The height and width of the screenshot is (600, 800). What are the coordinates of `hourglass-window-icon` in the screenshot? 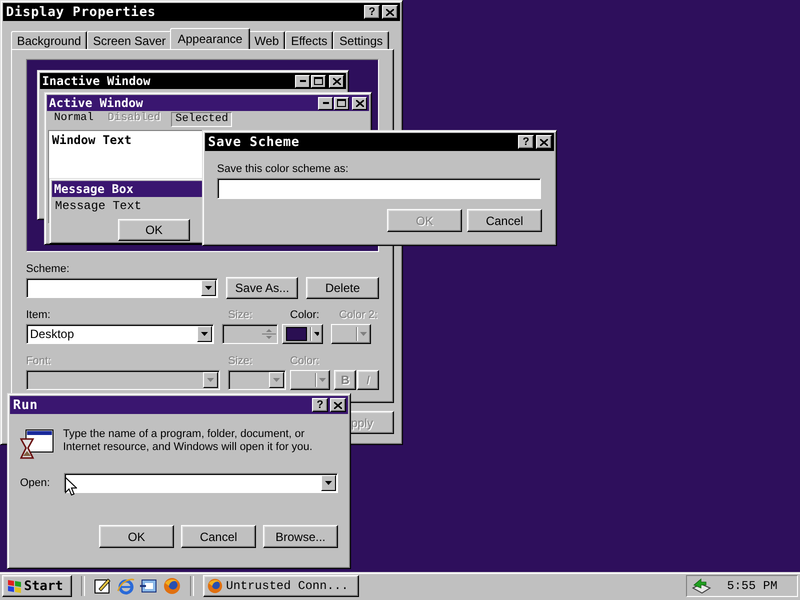 It's located at (37, 445).